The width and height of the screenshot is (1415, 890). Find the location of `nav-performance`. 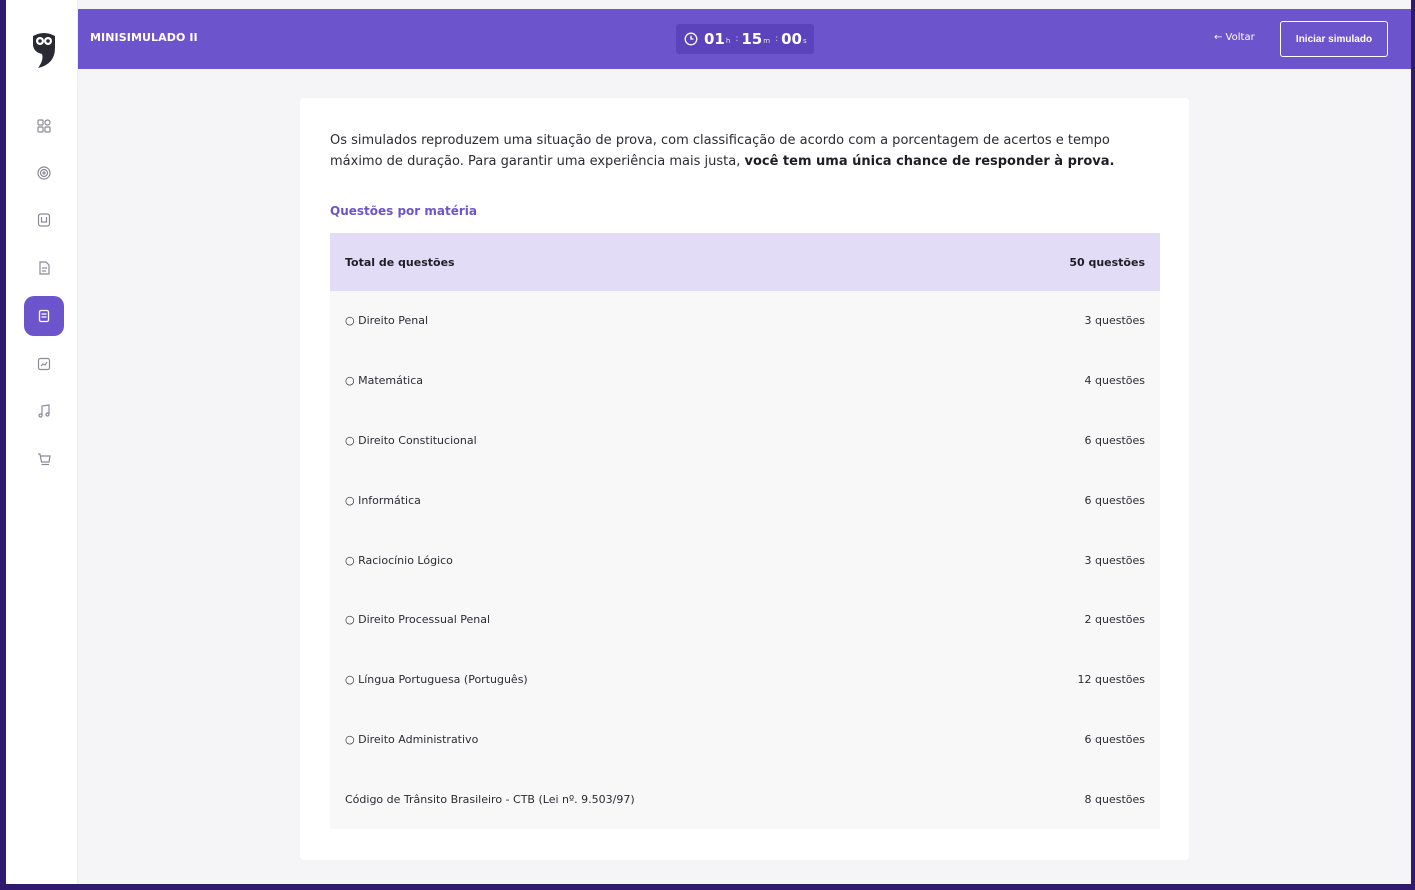

nav-performance is located at coordinates (44, 364).